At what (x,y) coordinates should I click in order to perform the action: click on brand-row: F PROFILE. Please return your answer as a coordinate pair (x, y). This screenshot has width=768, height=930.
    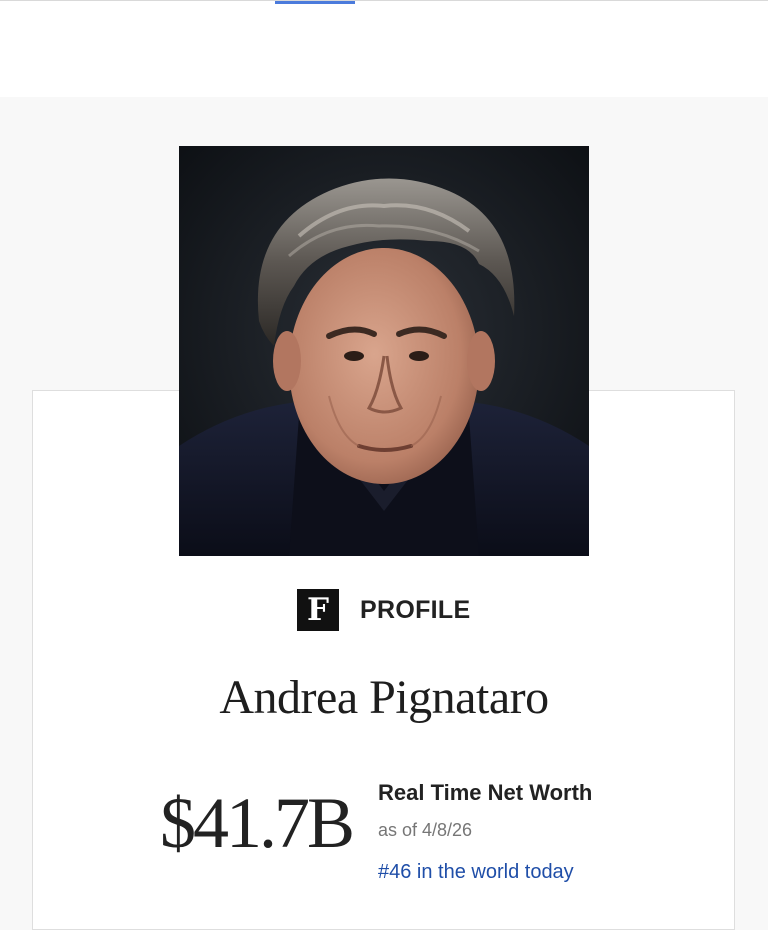
    Looking at the image, I should click on (383, 610).